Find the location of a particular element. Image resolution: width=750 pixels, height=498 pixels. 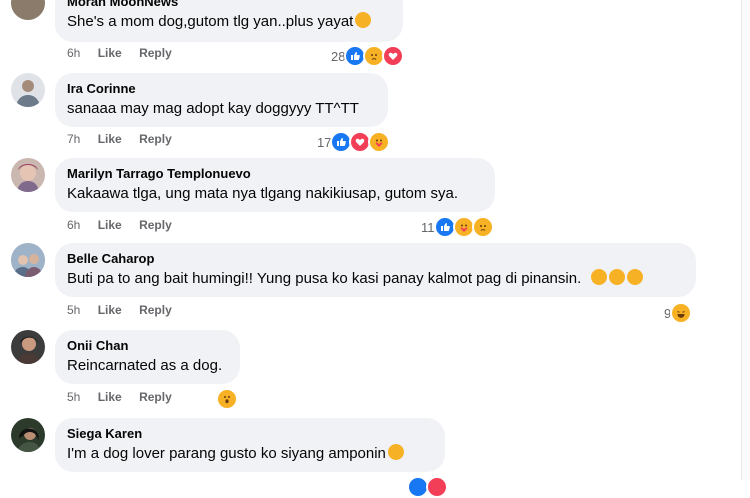

comment-author: Onii Chan is located at coordinates (147, 346).